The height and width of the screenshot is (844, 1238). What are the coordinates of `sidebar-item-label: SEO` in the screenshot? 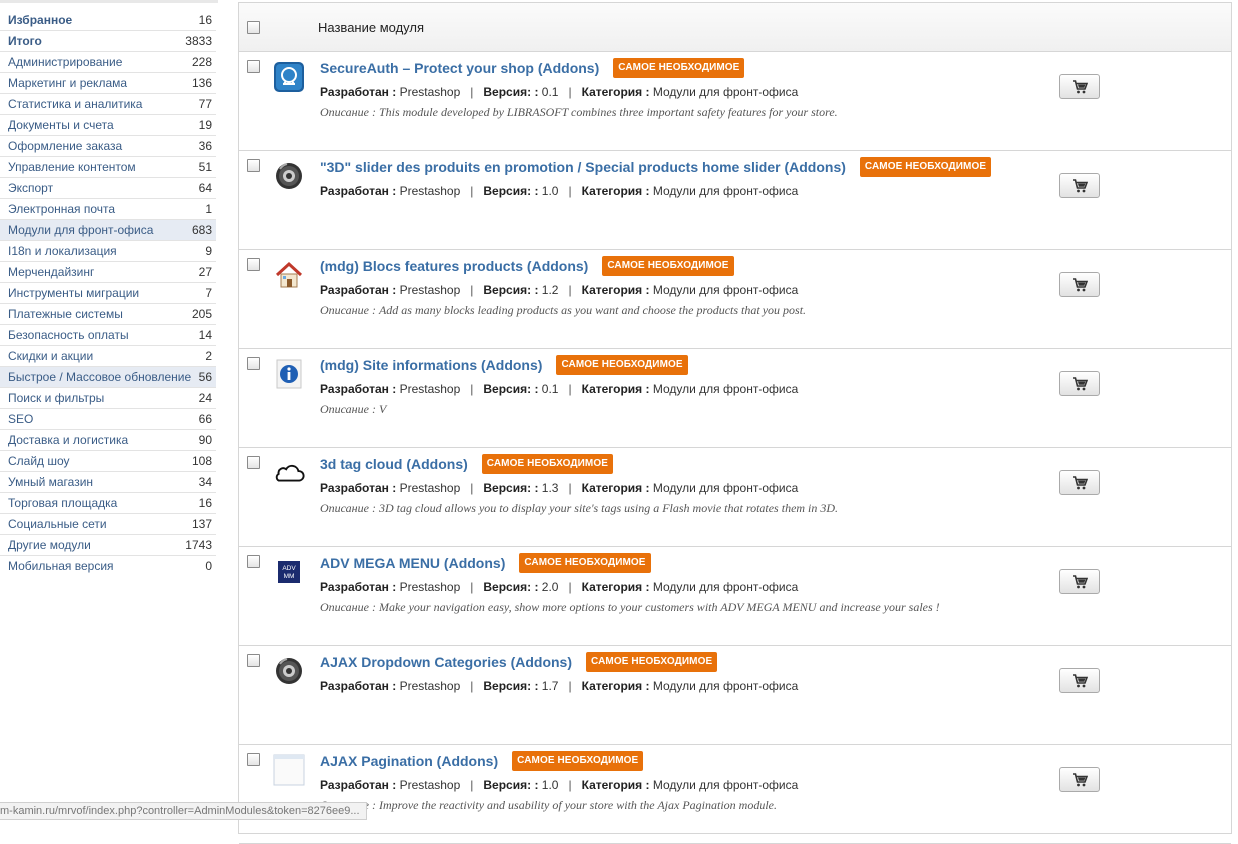 It's located at (21, 419).